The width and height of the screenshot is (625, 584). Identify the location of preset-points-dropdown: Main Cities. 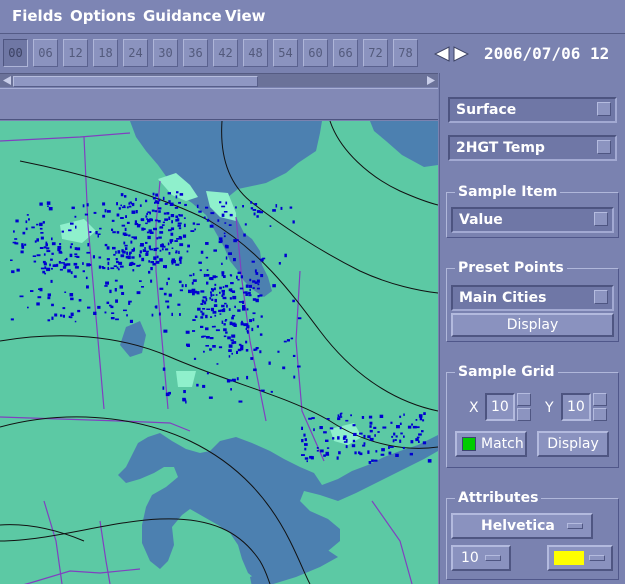
(532, 298).